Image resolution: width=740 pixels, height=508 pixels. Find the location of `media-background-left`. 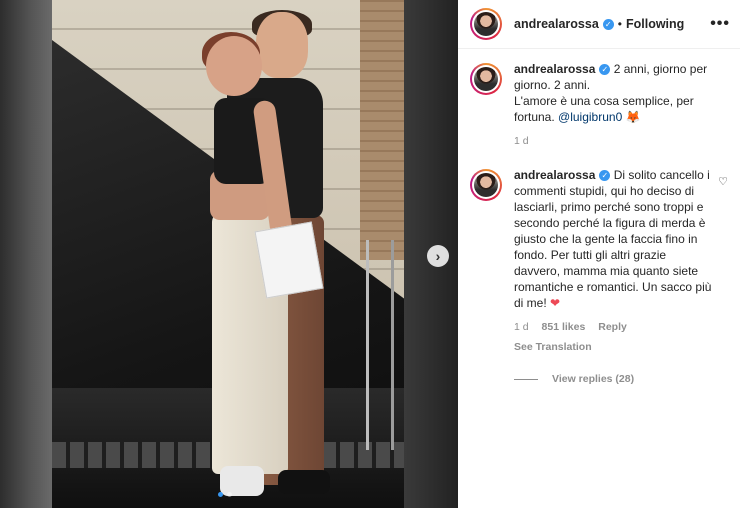

media-background-left is located at coordinates (26, 254).